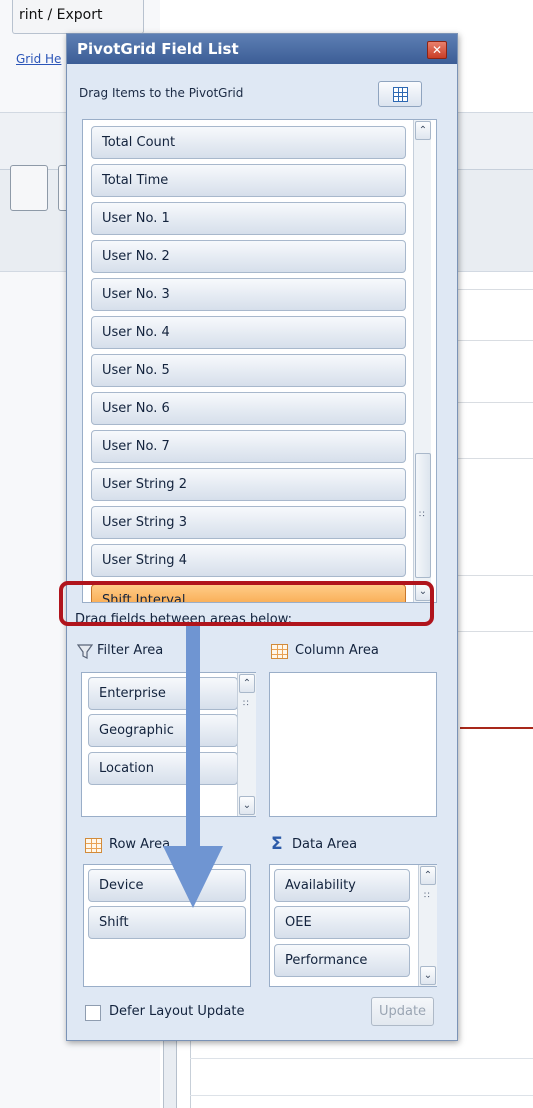 The width and height of the screenshot is (533, 1108). What do you see at coordinates (437, 50) in the screenshot?
I see `close-icon: ✕` at bounding box center [437, 50].